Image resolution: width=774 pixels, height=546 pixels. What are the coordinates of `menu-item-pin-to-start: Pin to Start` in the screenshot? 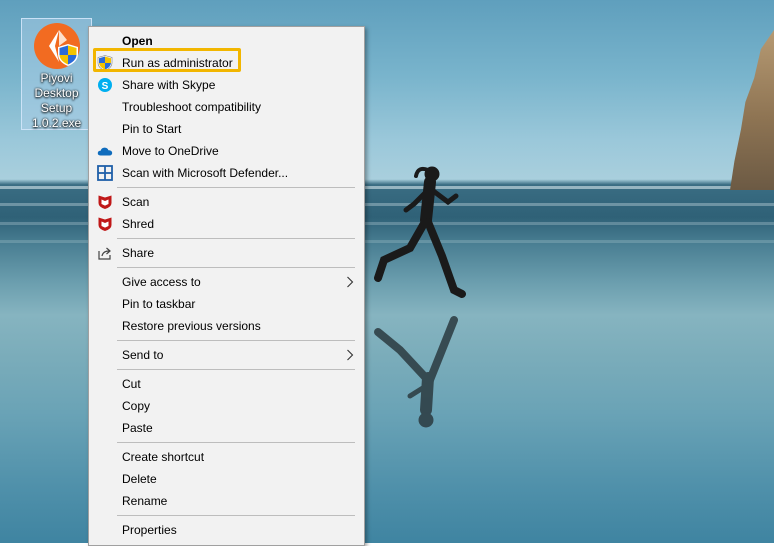 It's located at (226, 129).